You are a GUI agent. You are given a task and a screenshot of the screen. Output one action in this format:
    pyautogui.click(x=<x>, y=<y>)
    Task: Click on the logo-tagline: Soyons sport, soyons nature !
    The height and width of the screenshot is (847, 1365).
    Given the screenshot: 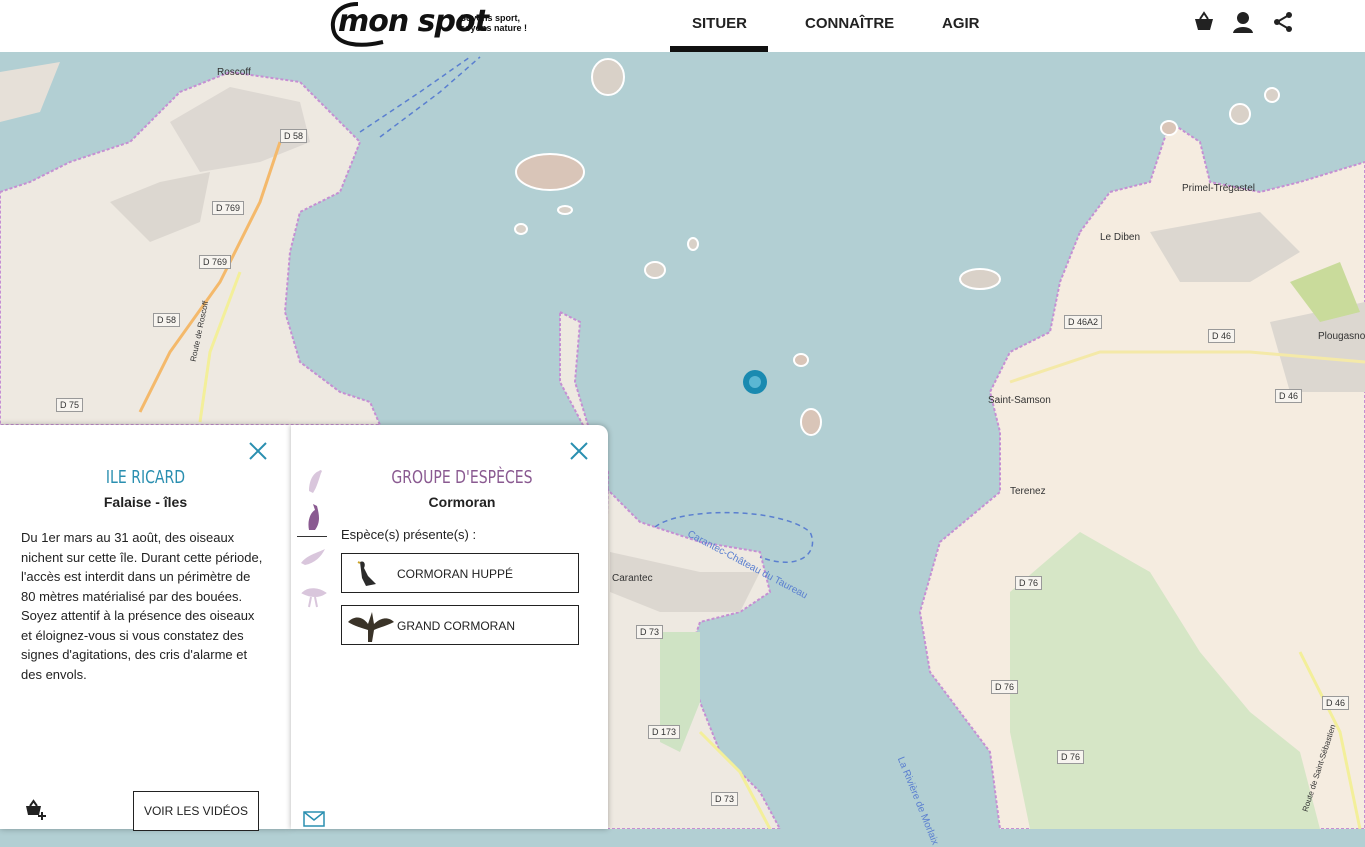 What is the action you would take?
    pyautogui.click(x=494, y=23)
    